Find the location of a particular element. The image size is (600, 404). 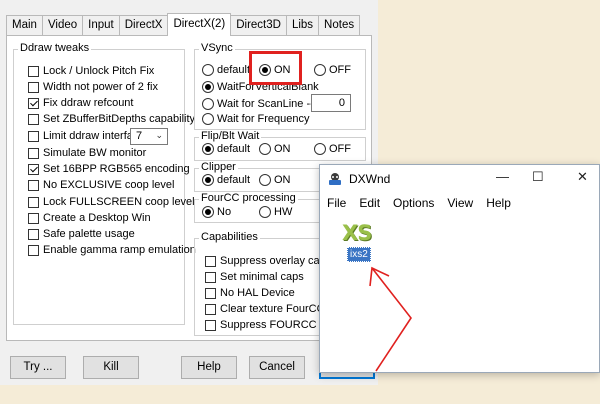

annotation-arrow is located at coordinates (390, 319).